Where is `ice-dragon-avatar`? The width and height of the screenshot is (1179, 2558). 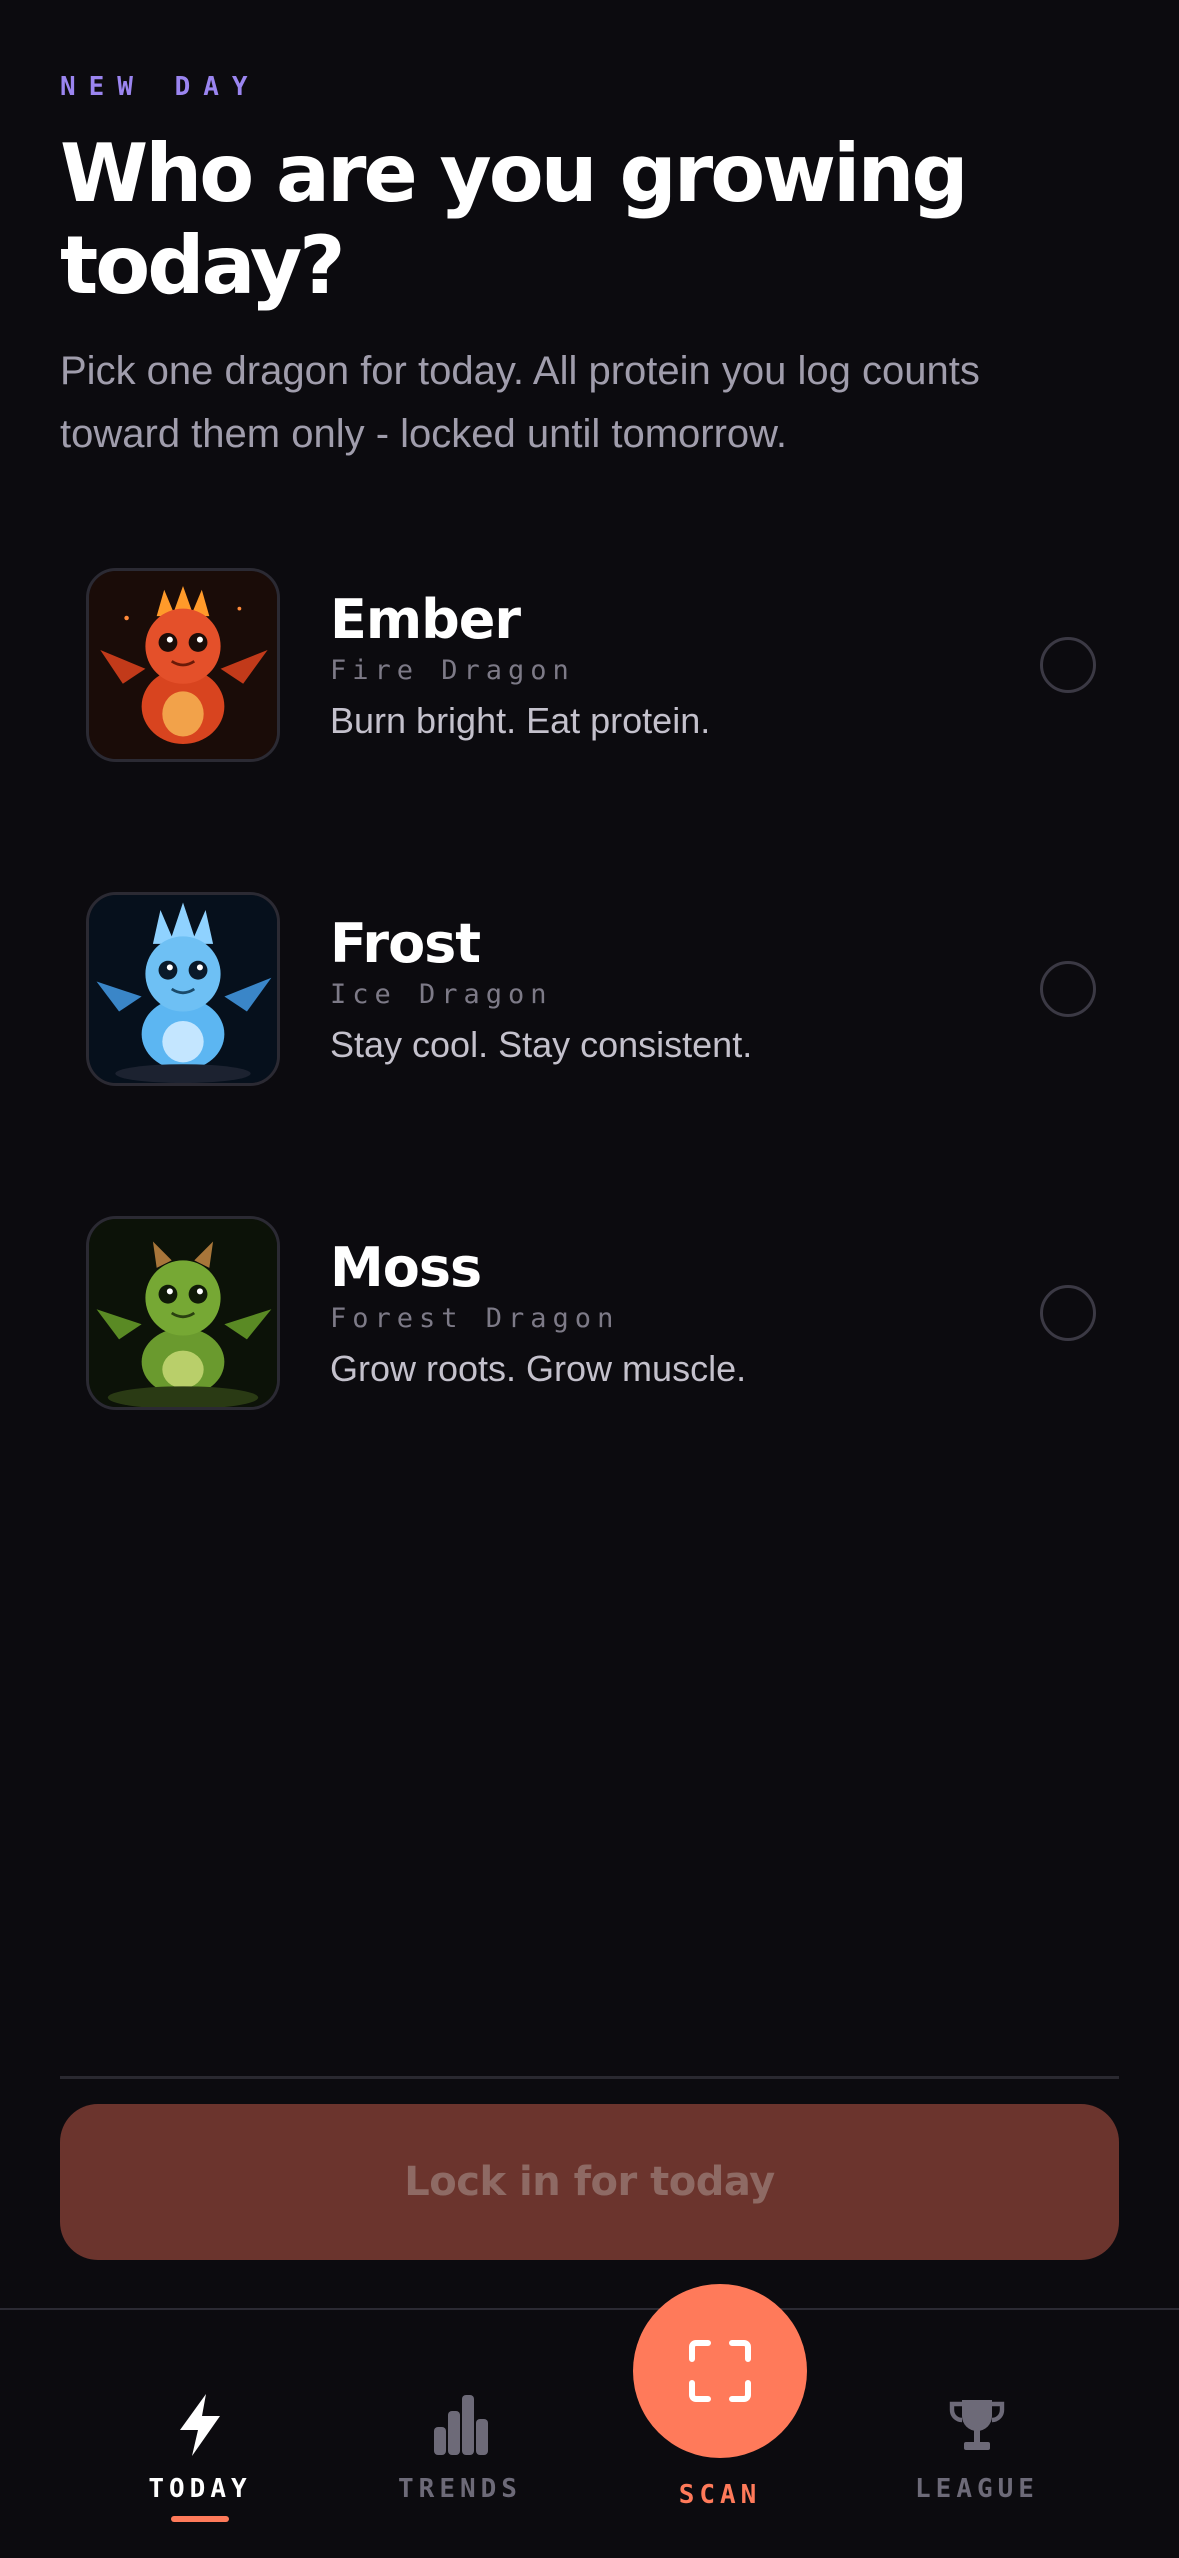 ice-dragon-avatar is located at coordinates (183, 989).